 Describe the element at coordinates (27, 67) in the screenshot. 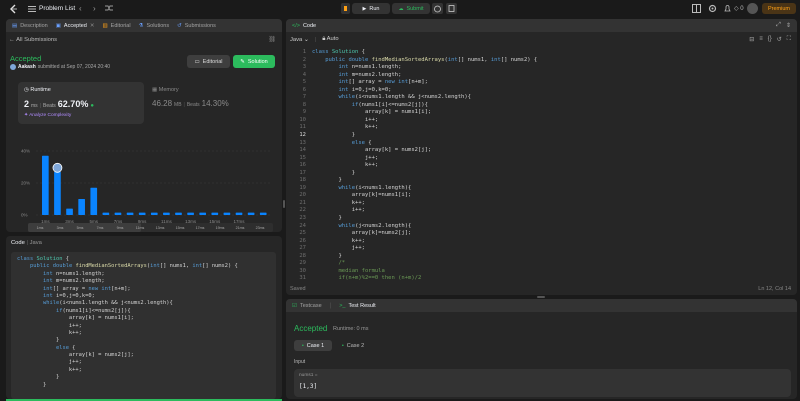

I see `username: Aakash` at that location.